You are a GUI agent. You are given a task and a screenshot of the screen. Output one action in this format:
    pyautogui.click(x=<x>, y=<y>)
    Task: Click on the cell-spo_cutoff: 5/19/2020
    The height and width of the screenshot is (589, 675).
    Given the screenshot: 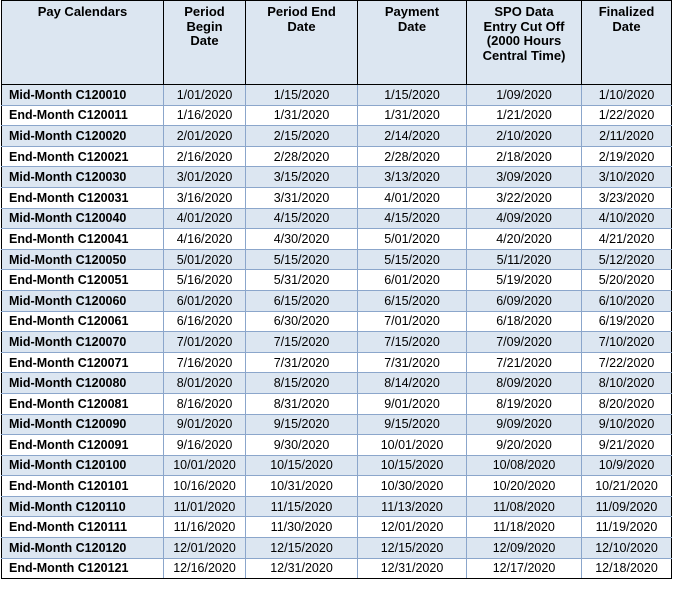 What is the action you would take?
    pyautogui.click(x=524, y=280)
    